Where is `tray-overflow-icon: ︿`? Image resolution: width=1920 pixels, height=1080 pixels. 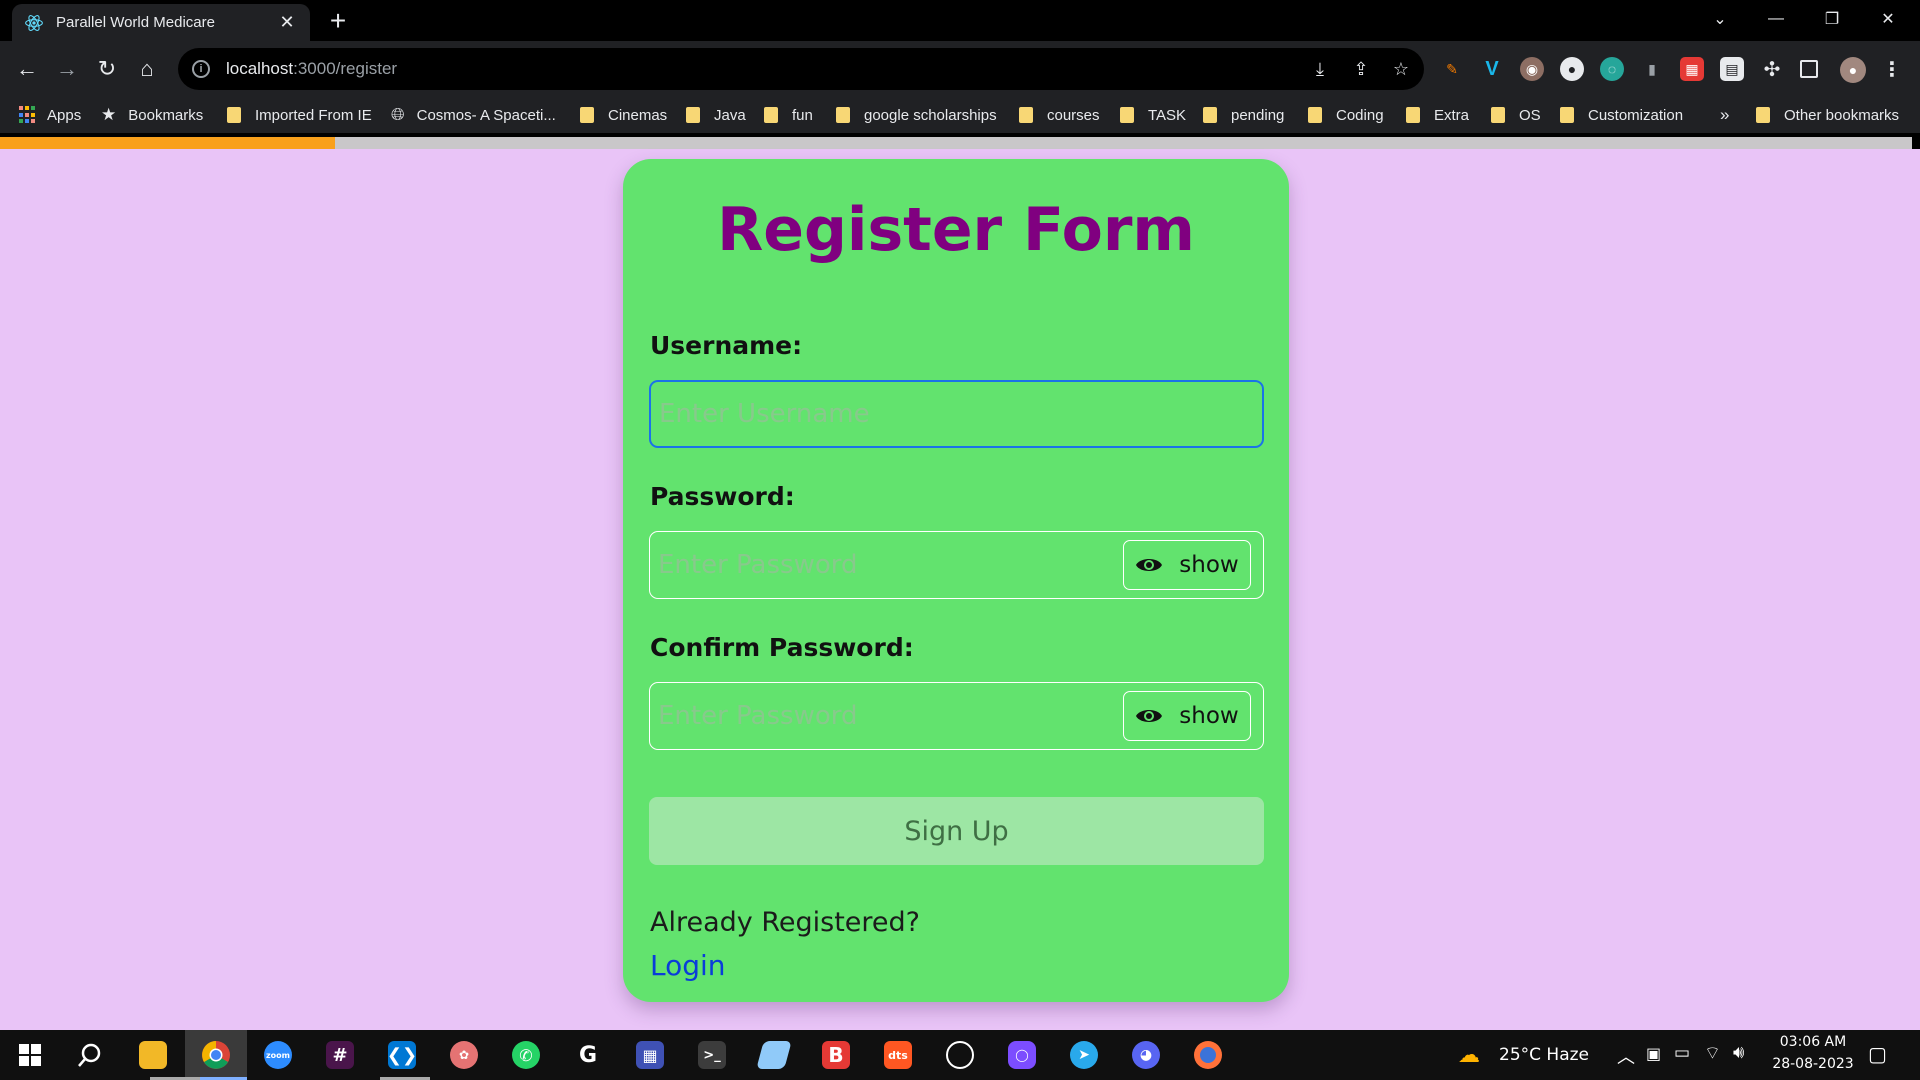 tray-overflow-icon: ︿ is located at coordinates (1626, 1056).